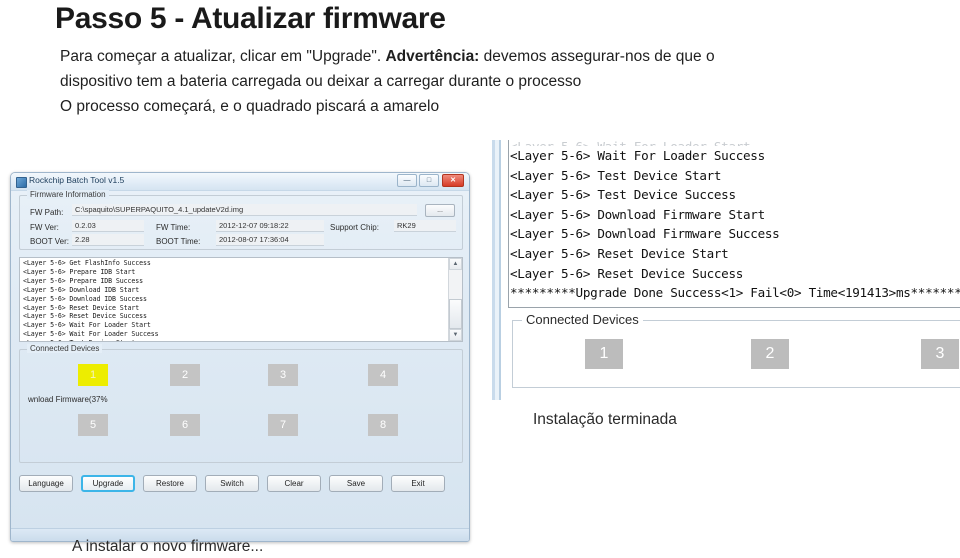 The height and width of the screenshot is (558, 960). I want to click on log-line: <Layer 5-6> Prepare IDB Success, so click(83, 280).